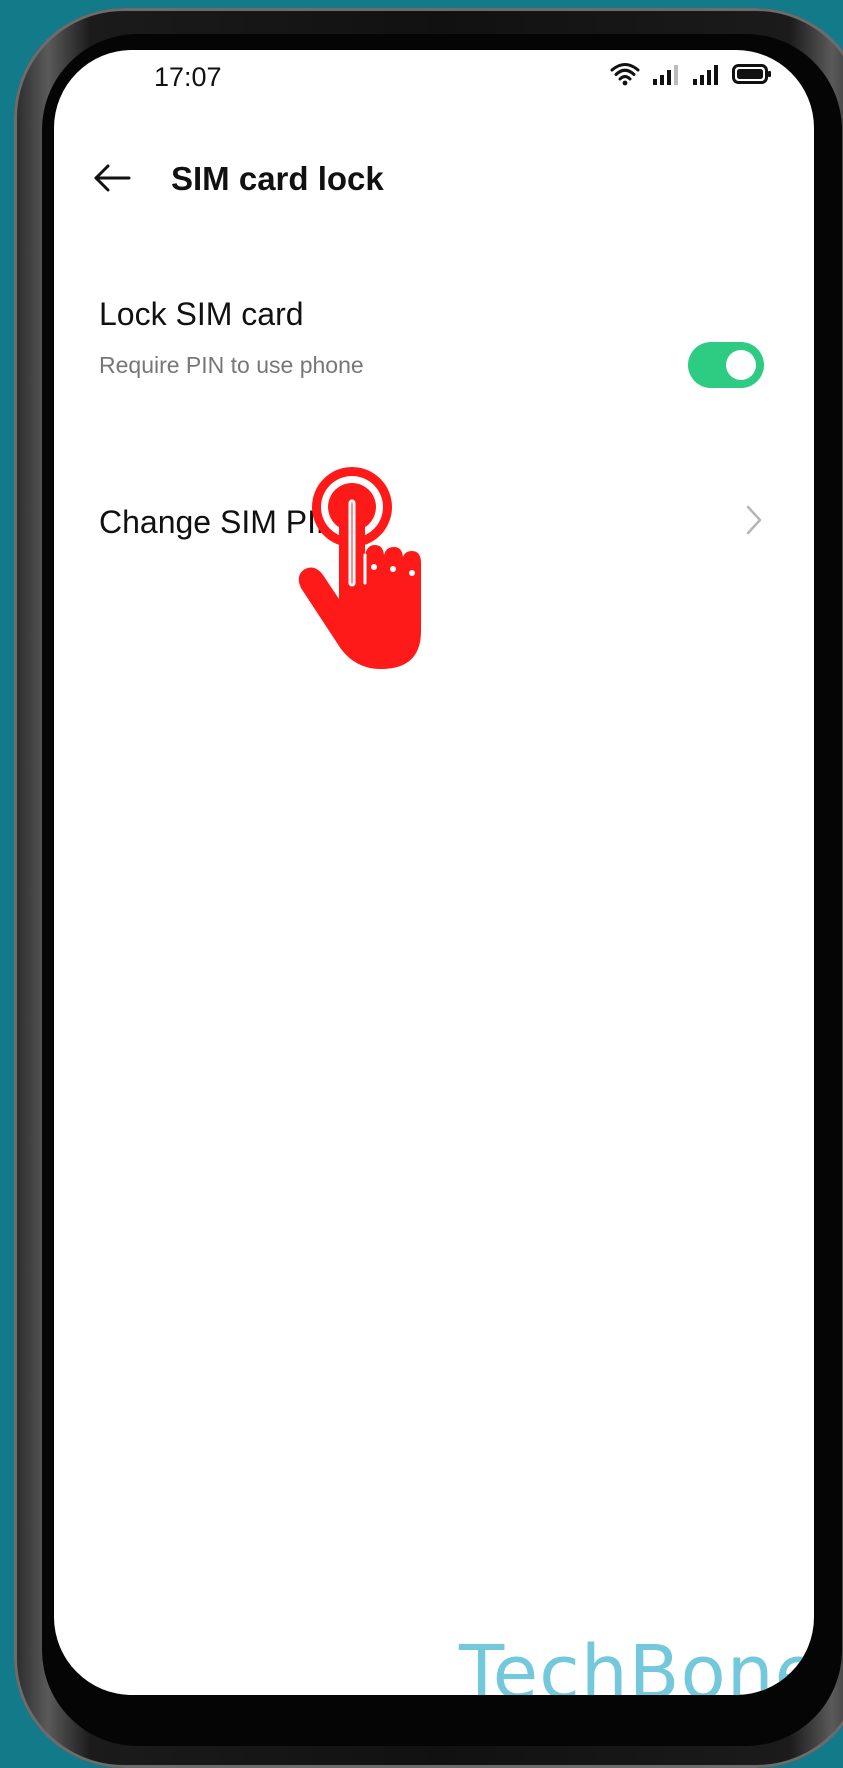  I want to click on arrow-left-icon, so click(112, 180).